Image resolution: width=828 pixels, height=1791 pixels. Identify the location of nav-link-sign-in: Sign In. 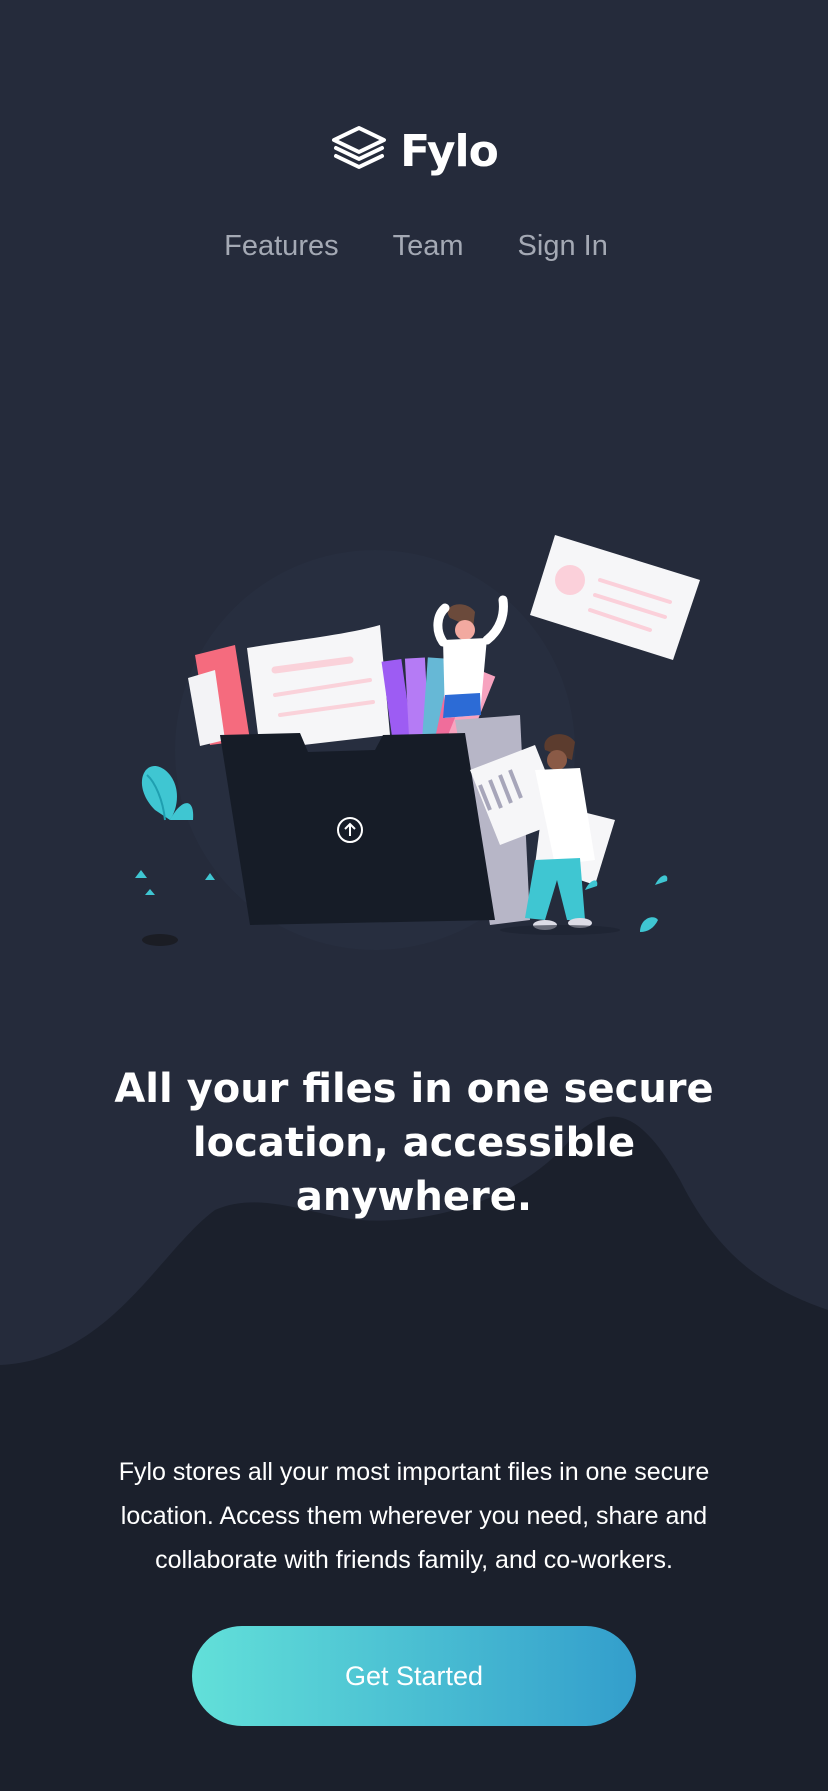
(561, 246).